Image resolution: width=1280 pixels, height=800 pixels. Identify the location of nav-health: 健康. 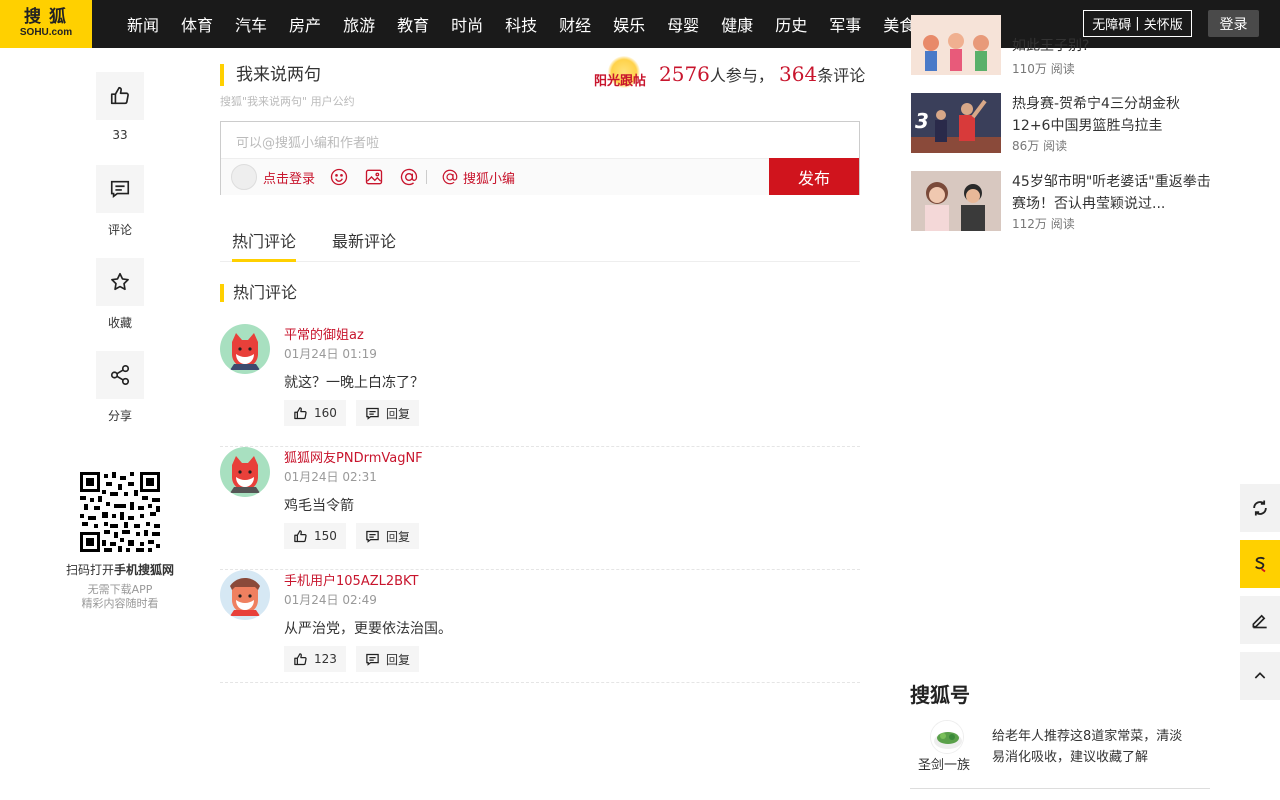
(737, 24).